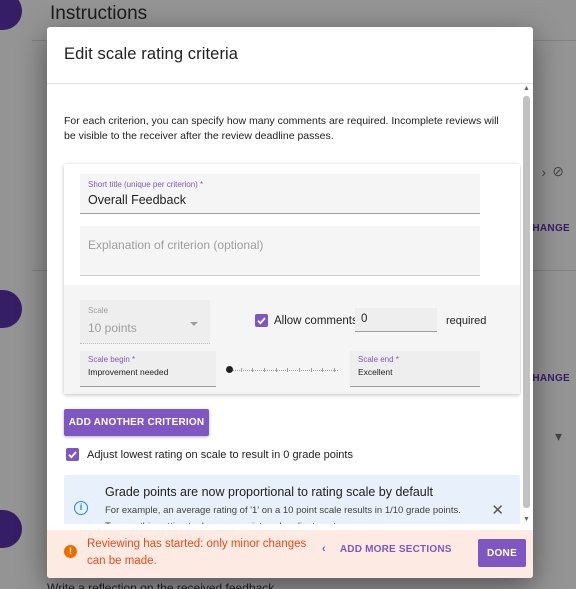  What do you see at coordinates (378, 359) in the screenshot?
I see `scale-end-label: Scale end *` at bounding box center [378, 359].